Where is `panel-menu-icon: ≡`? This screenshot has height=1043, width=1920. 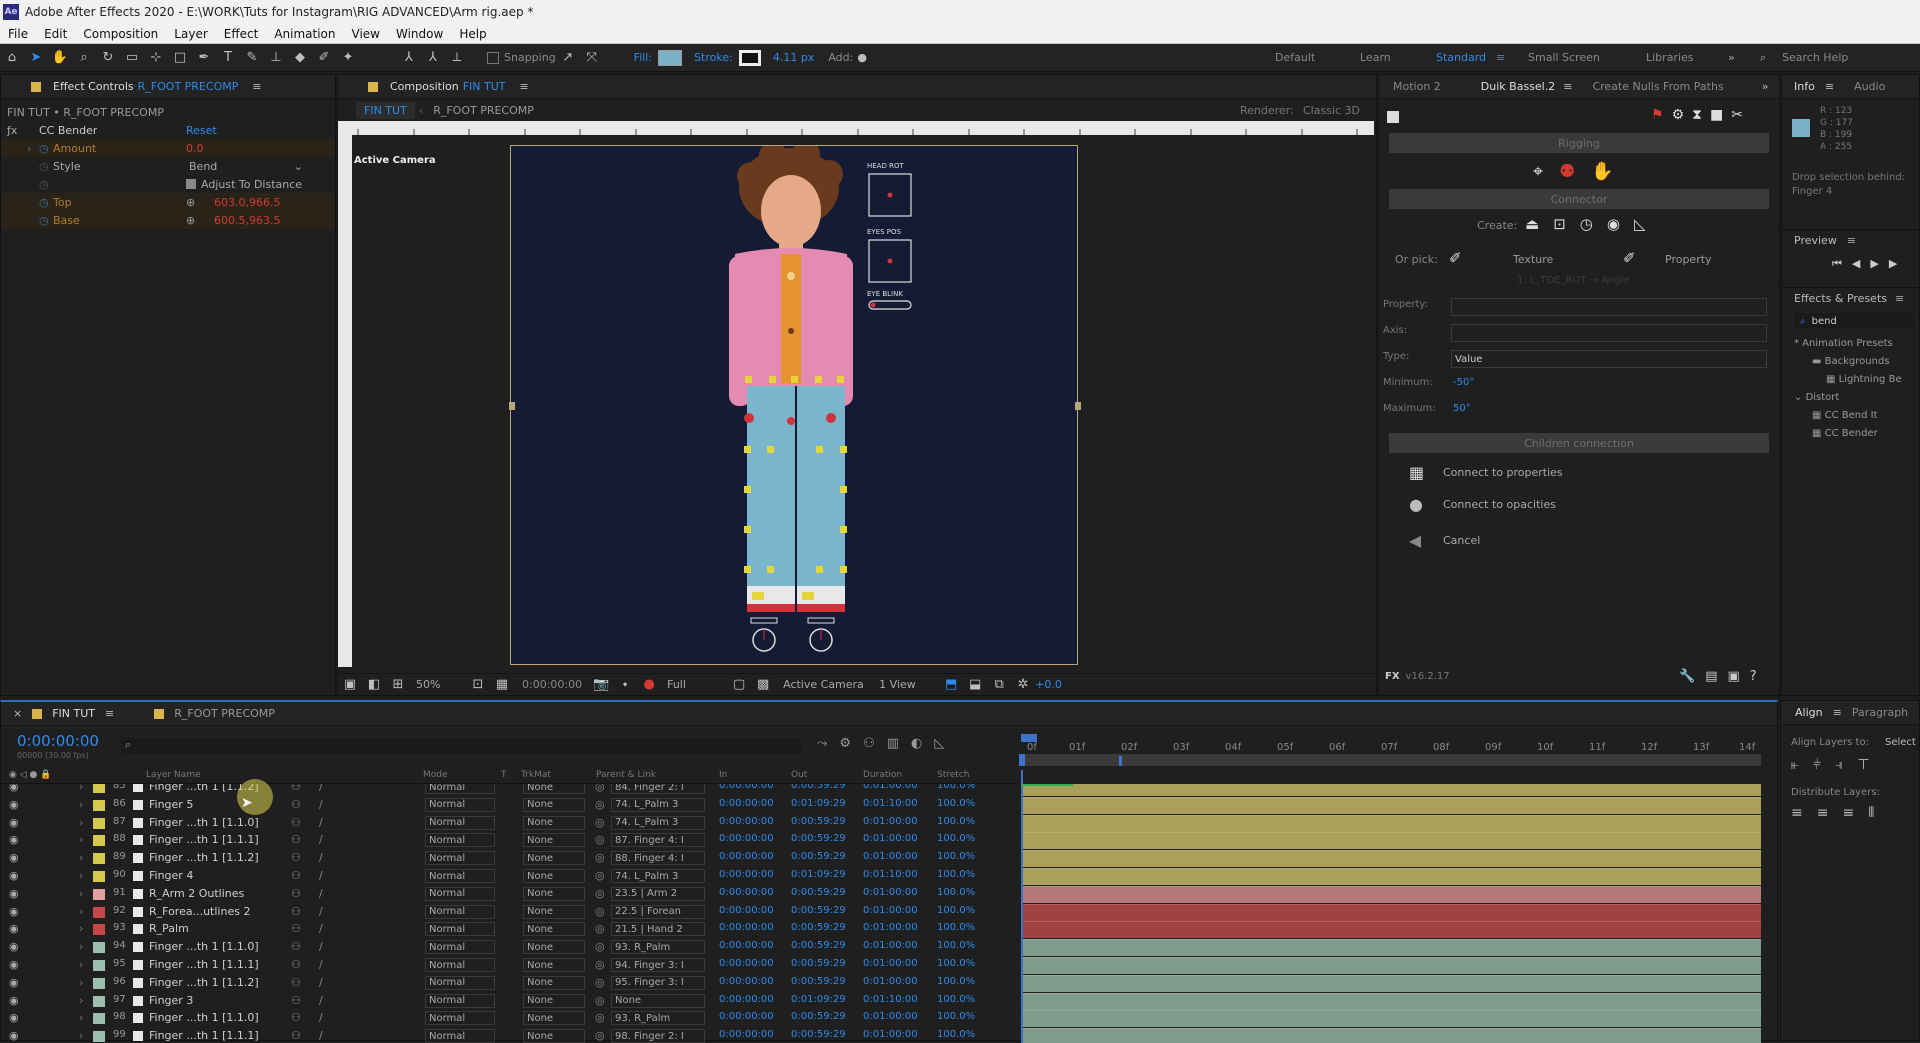
panel-menu-icon: ≡ is located at coordinates (109, 713).